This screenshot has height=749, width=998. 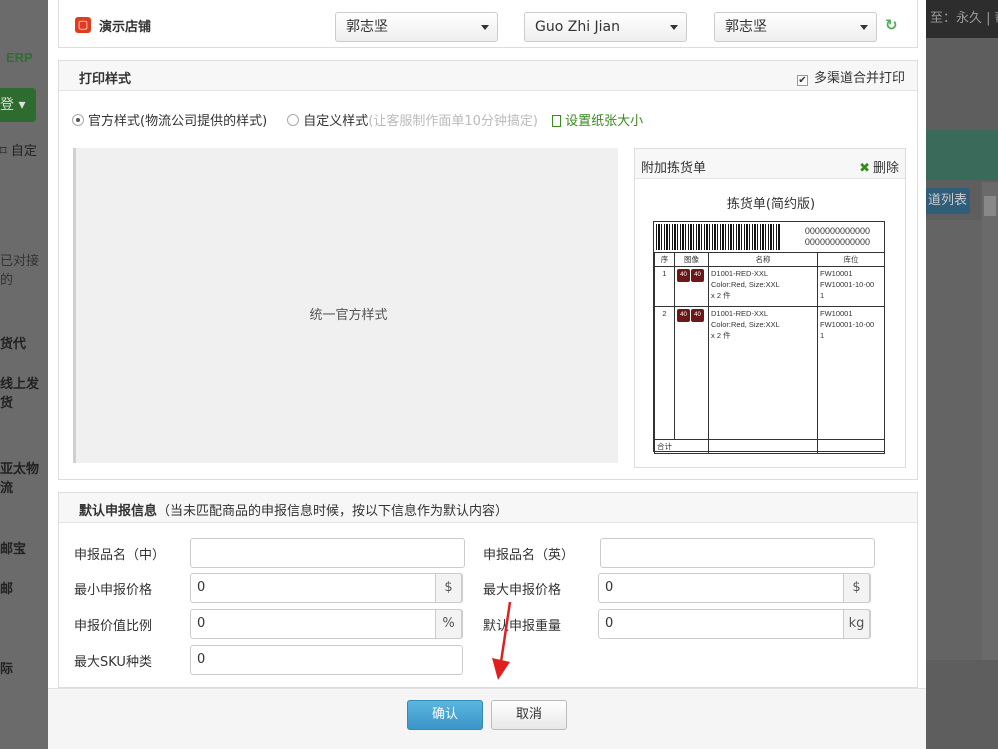 I want to click on close-icon: ✖, so click(x=864, y=168).